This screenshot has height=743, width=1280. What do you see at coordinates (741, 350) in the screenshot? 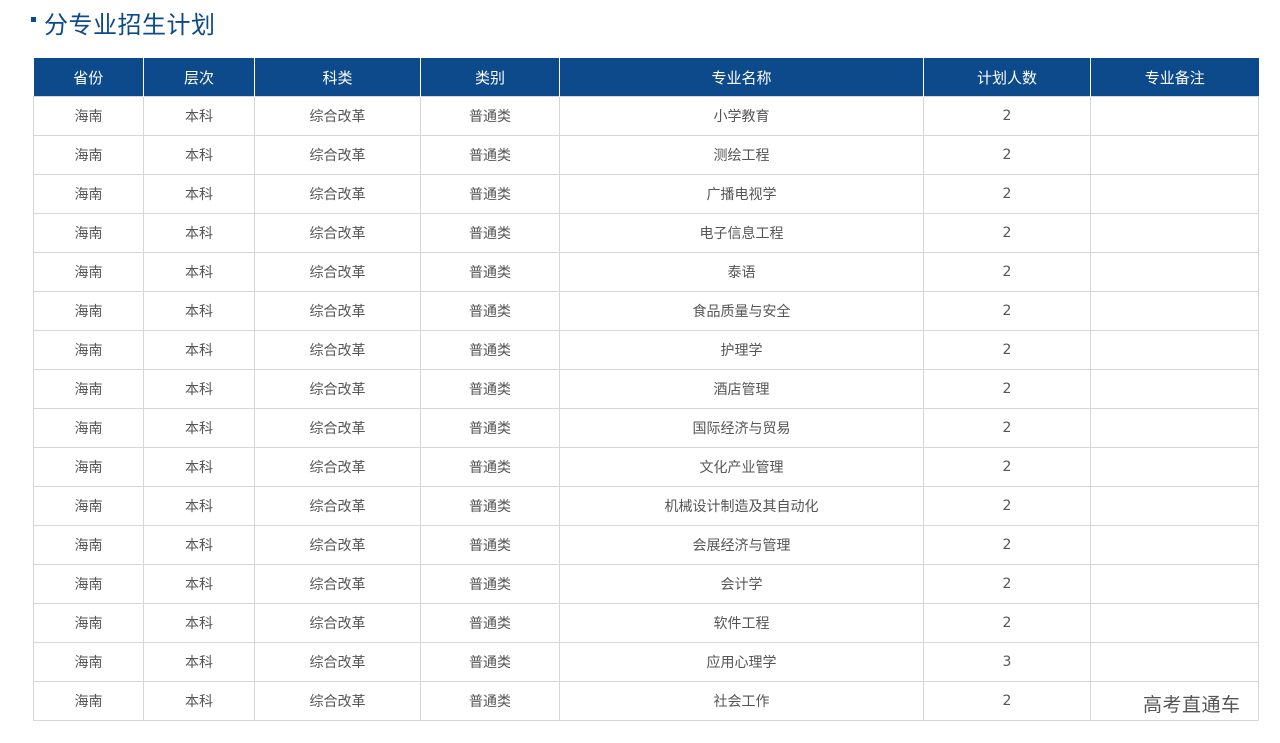
I see `major-name-cell: 护理学` at bounding box center [741, 350].